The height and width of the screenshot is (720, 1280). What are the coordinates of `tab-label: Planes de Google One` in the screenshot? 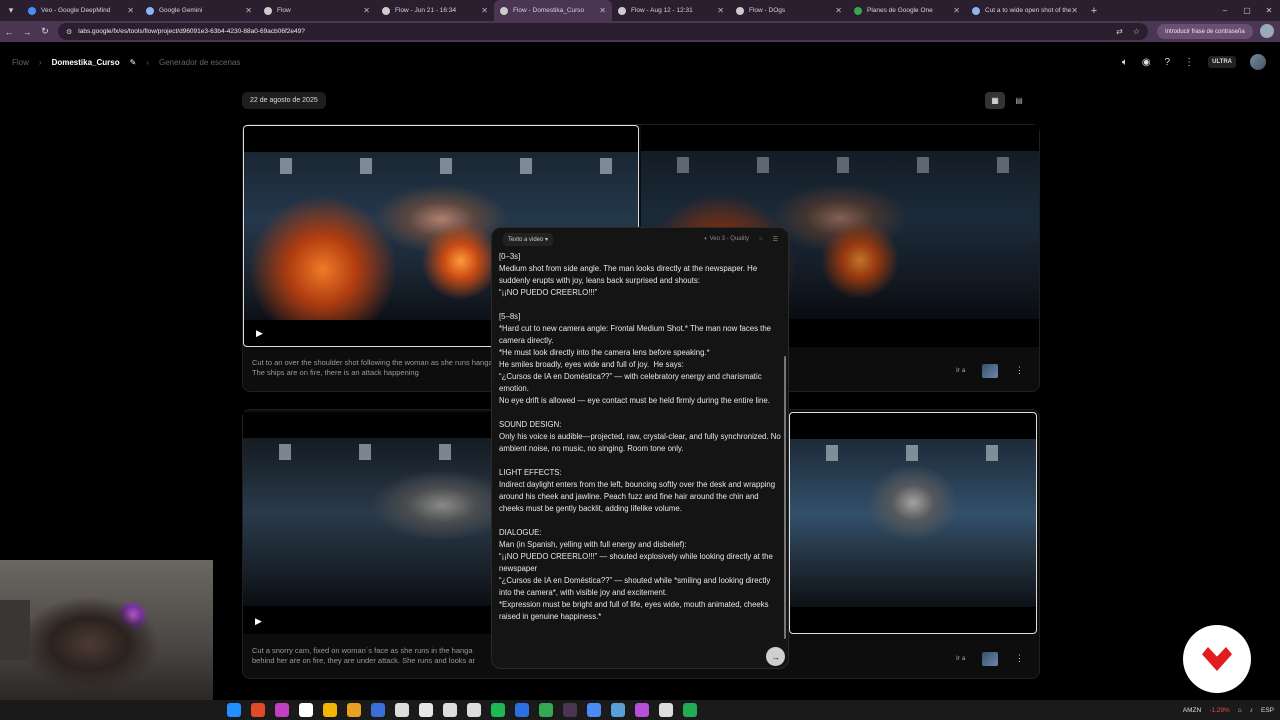 It's located at (900, 10).